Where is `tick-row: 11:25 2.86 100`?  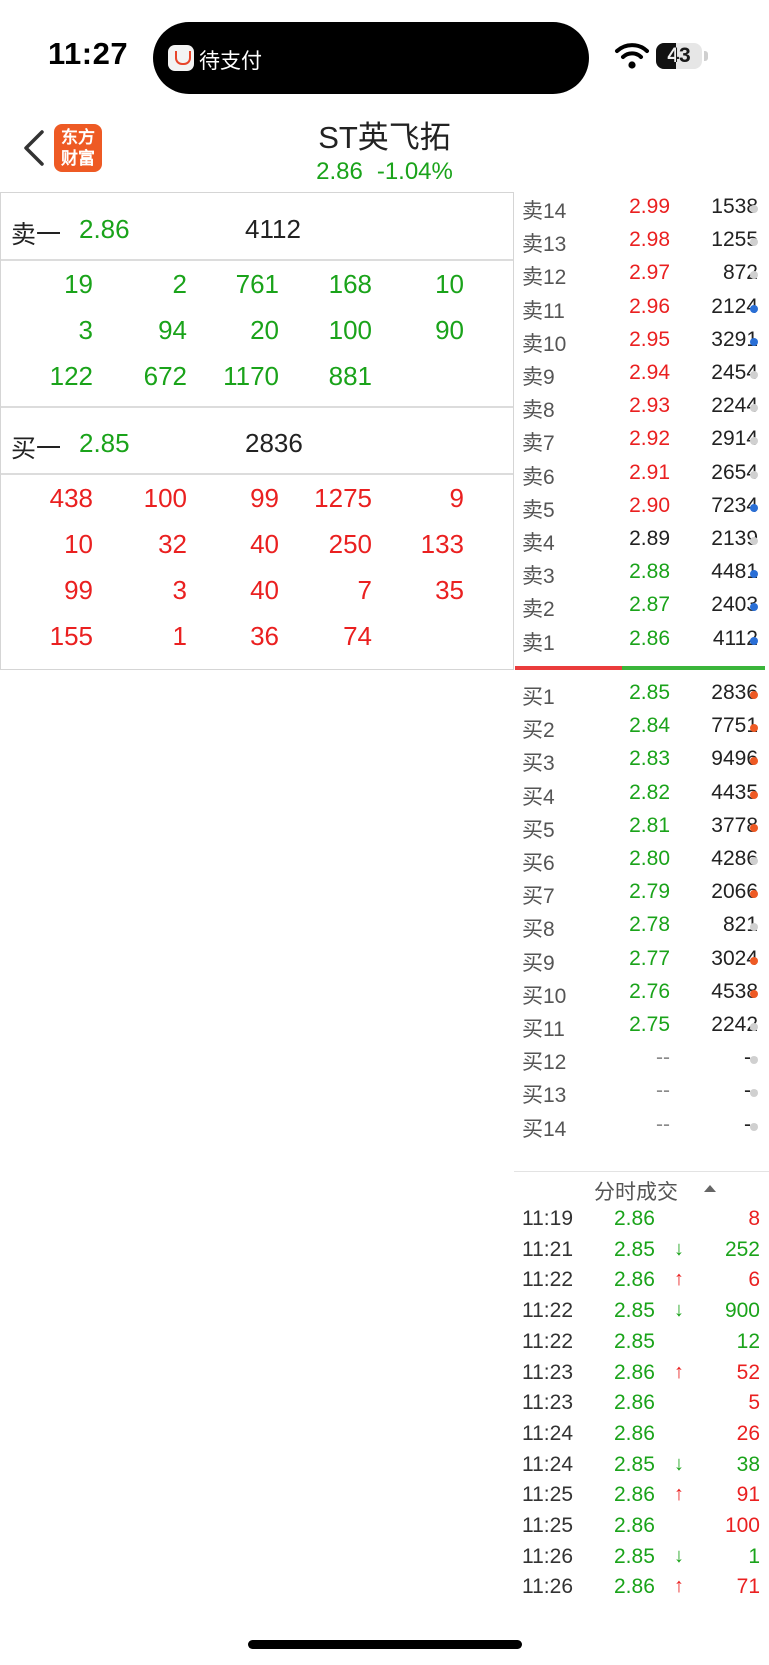 tick-row: 11:25 2.86 100 is located at coordinates (641, 1527).